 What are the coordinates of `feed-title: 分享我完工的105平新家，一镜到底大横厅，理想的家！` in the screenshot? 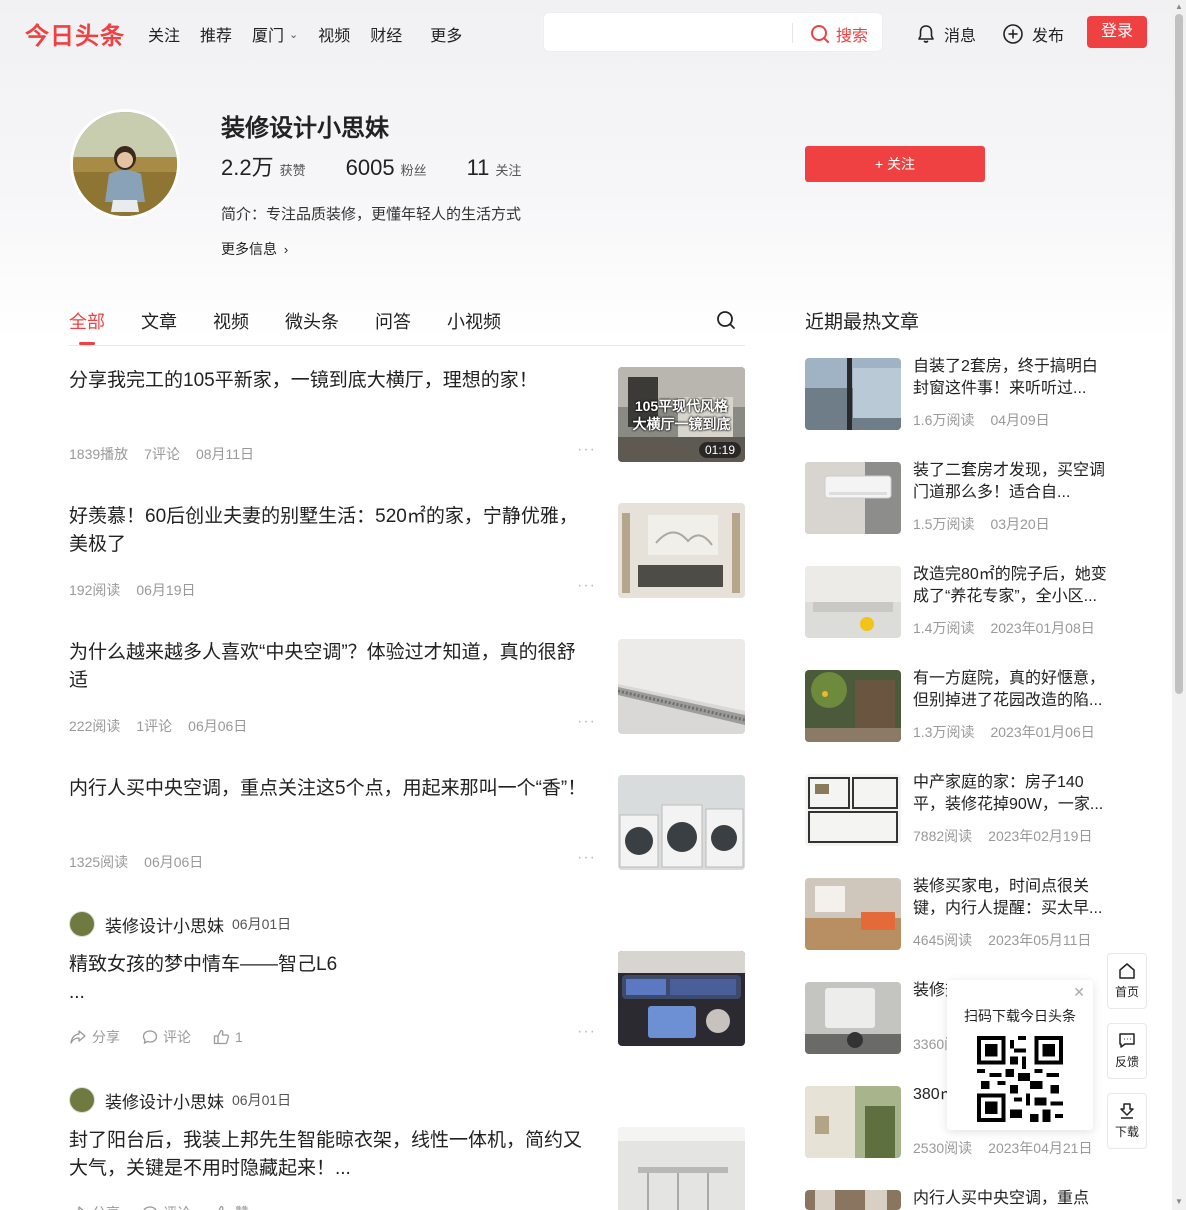 It's located at (331, 381).